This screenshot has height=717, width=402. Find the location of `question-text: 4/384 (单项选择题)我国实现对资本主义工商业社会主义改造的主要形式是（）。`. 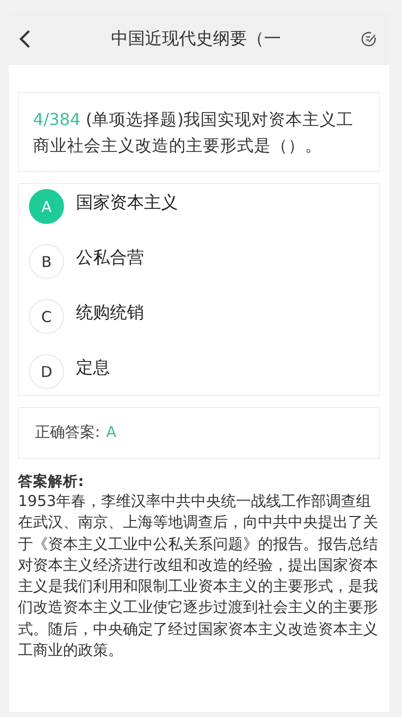

question-text: 4/384 (单项选择题)我国实现对资本主义工商业社会主义改造的主要形式是（）。 is located at coordinates (194, 133).